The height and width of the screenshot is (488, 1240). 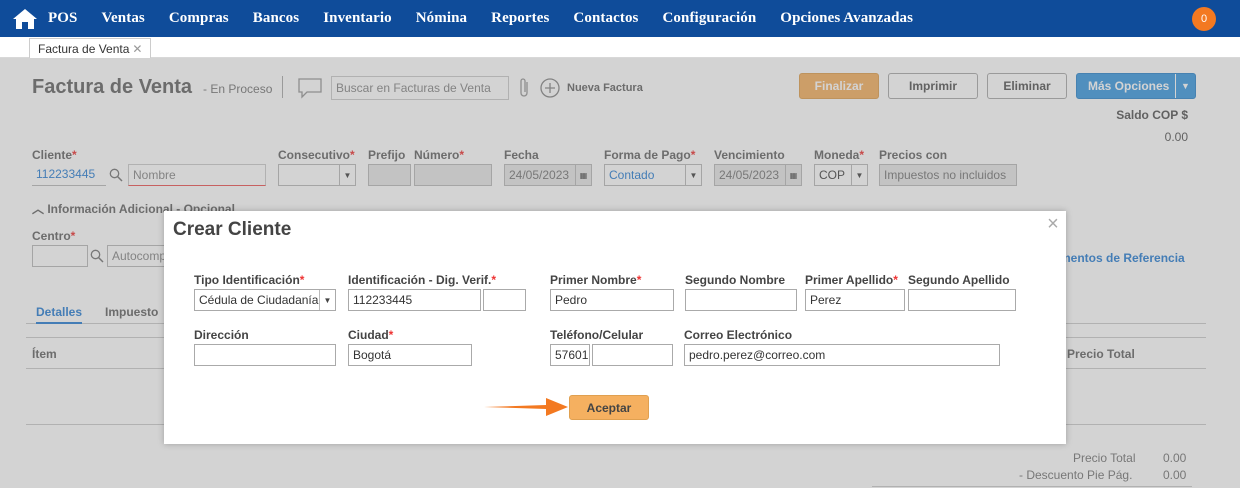 I want to click on nav-pos: POS, so click(x=62, y=18).